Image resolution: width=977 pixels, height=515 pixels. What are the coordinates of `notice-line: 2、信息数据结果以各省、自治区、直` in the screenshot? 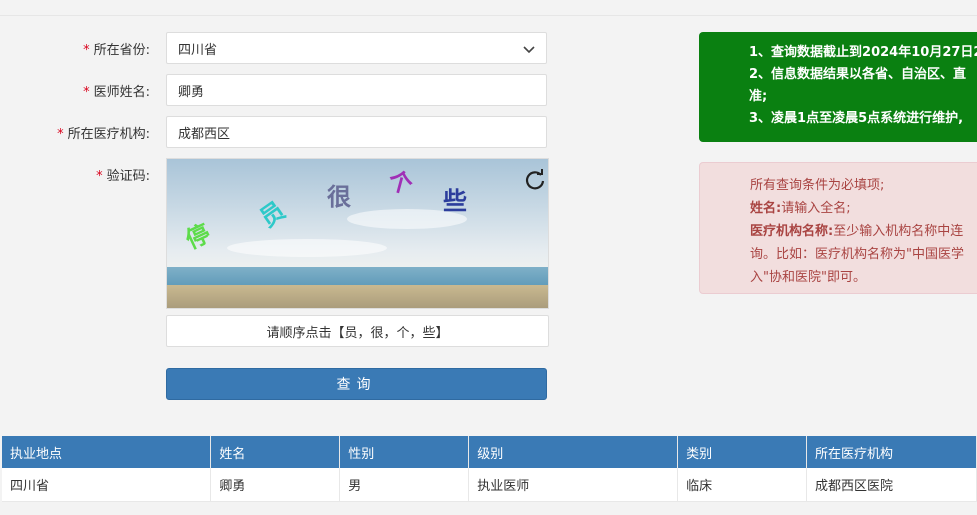 It's located at (858, 74).